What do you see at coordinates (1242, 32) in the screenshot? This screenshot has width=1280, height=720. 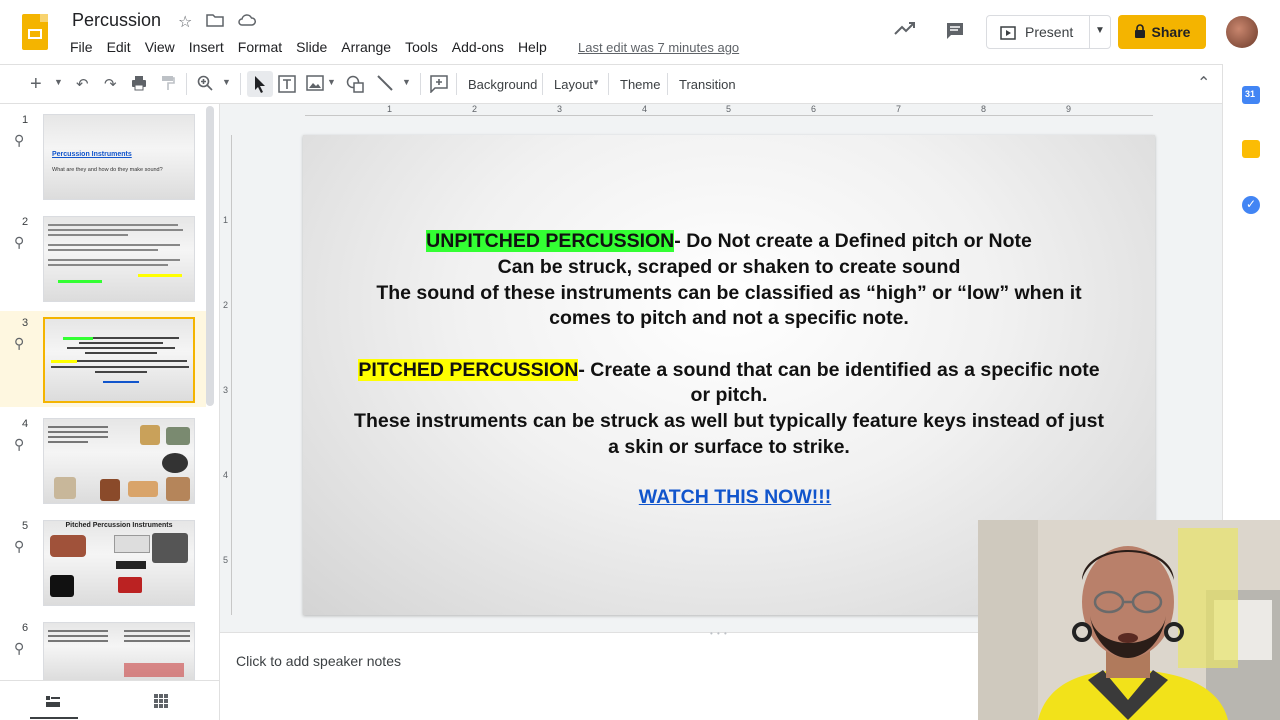 I see `avatar` at bounding box center [1242, 32].